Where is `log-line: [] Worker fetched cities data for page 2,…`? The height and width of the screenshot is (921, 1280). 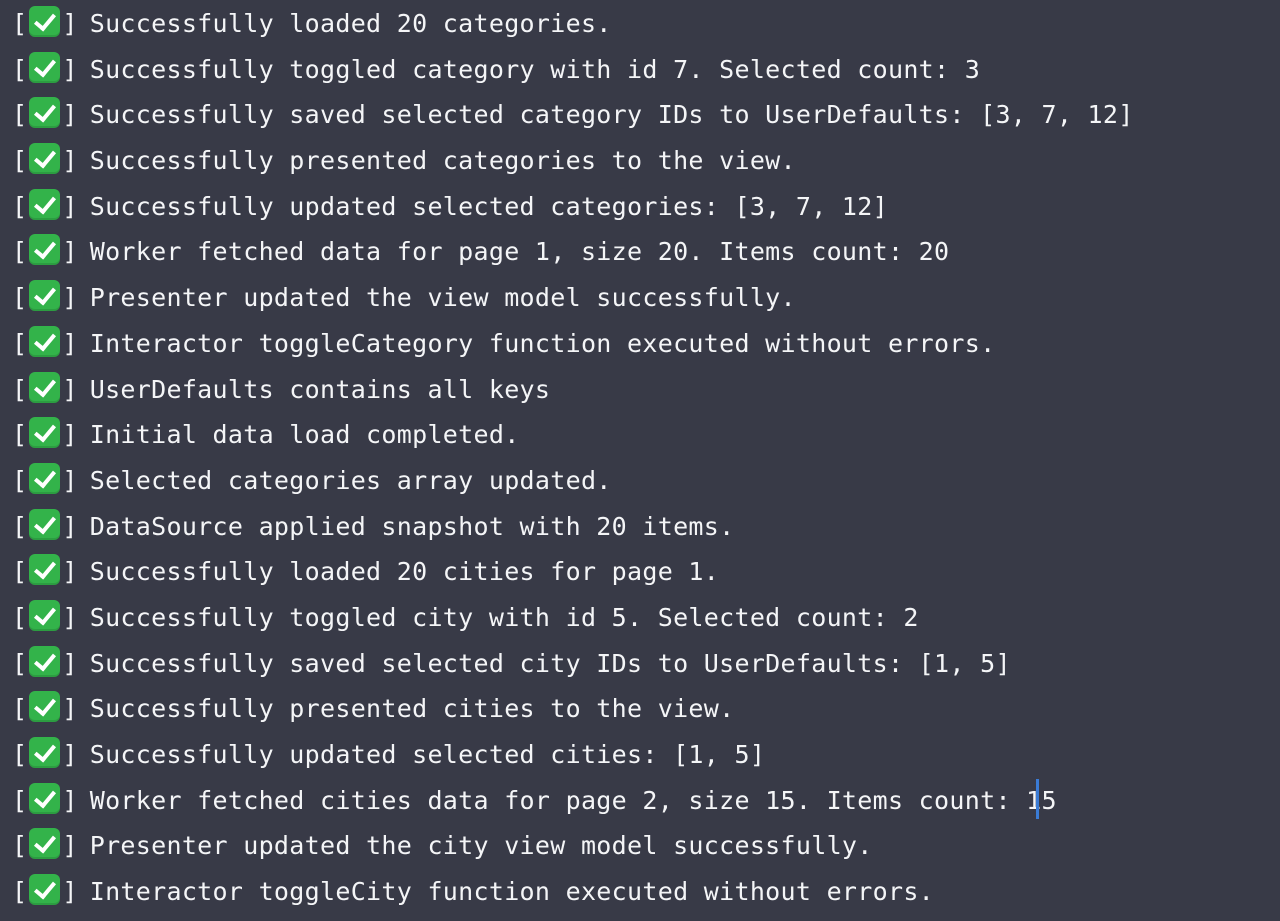 log-line: [] Worker fetched cities data for page 2,… is located at coordinates (640, 801).